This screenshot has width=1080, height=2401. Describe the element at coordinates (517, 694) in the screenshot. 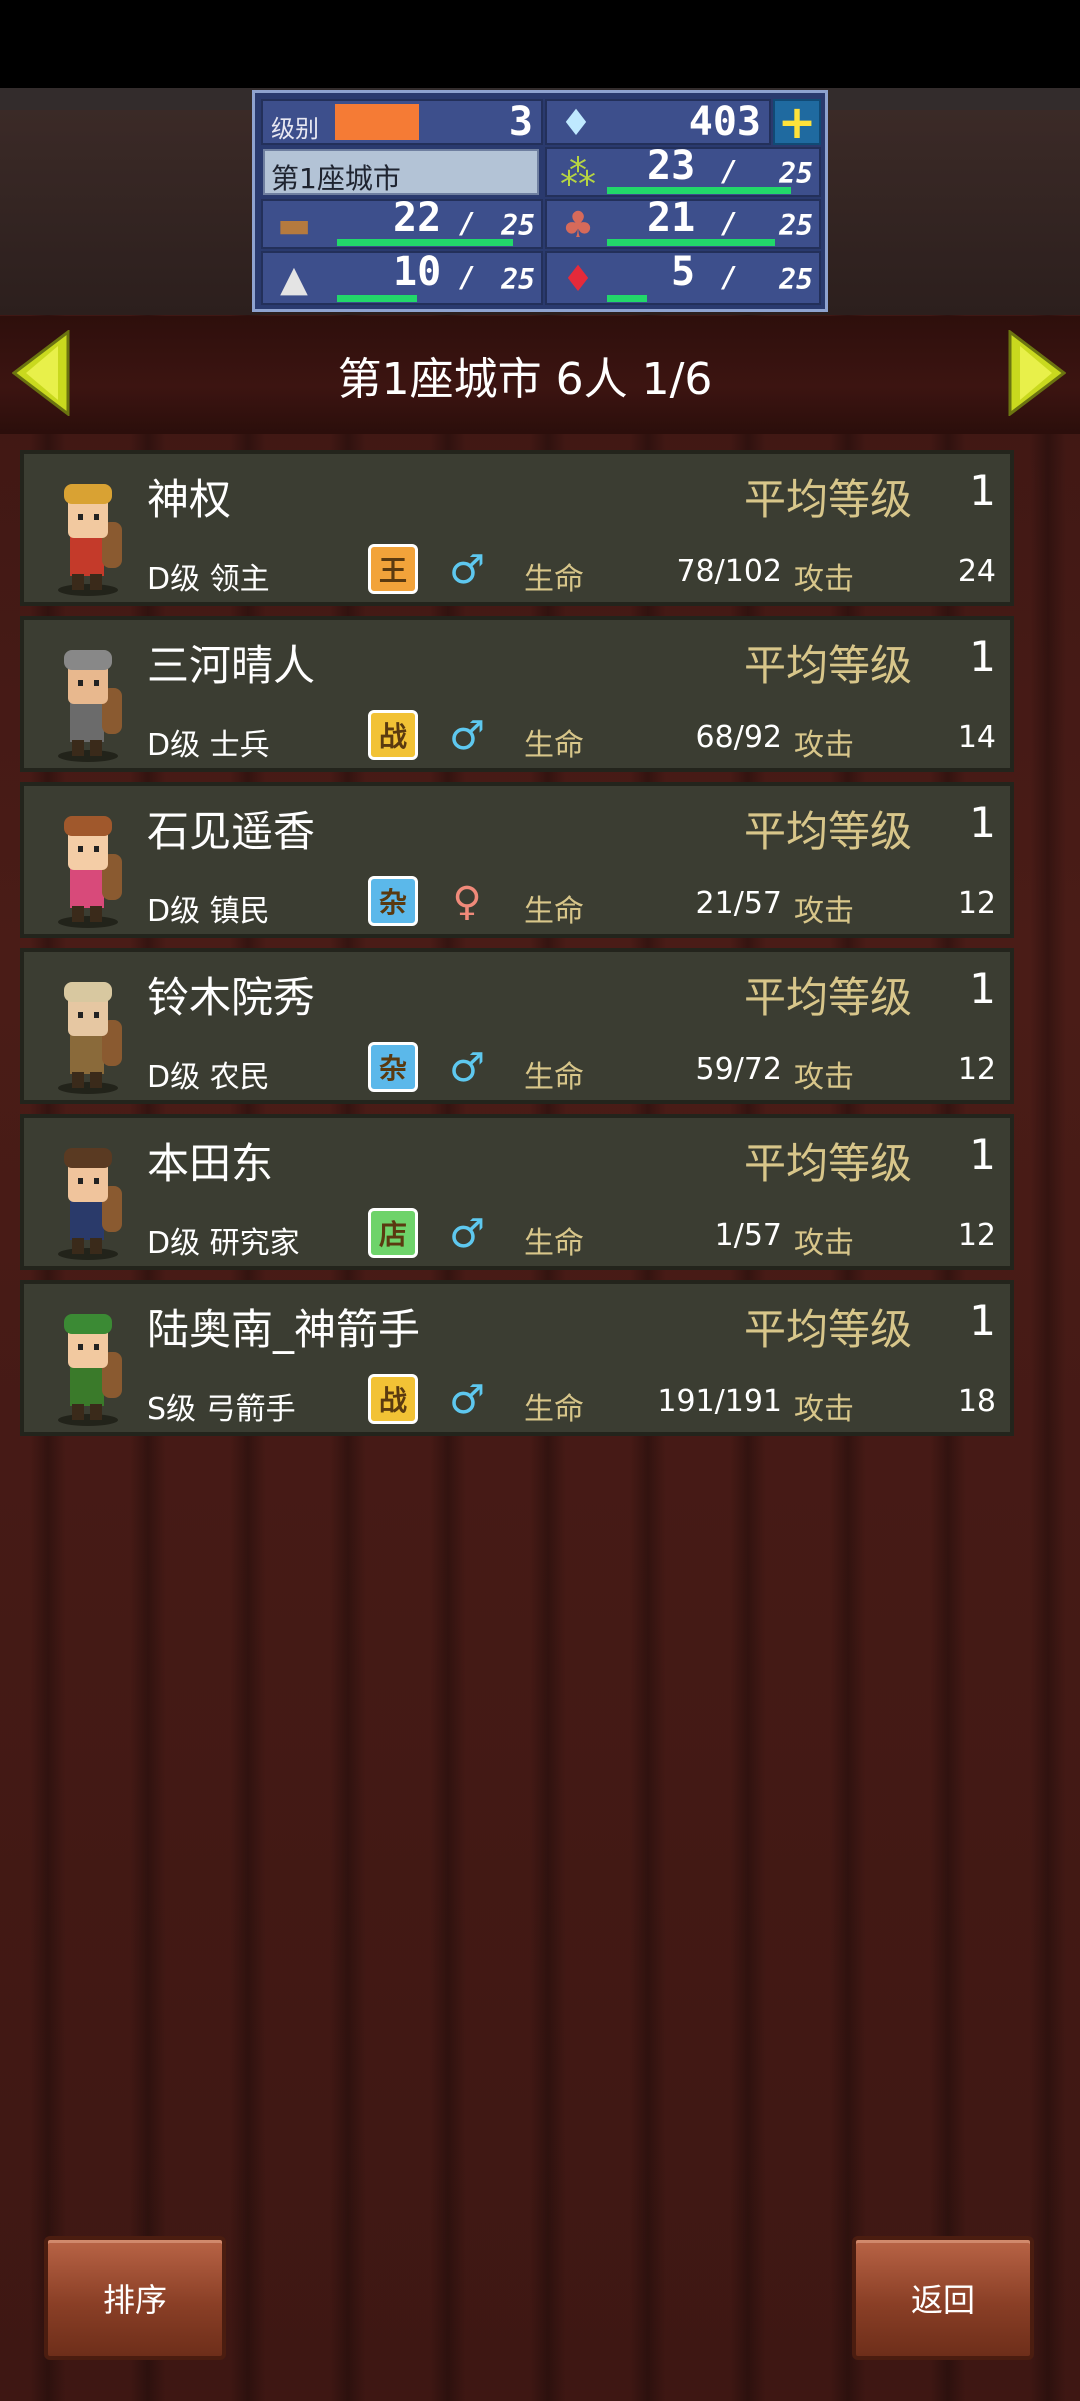

I see `member-card: 三河晴人 平均等级 1 D级 士兵 战 ♂ 生命 68/92 攻击 14` at that location.